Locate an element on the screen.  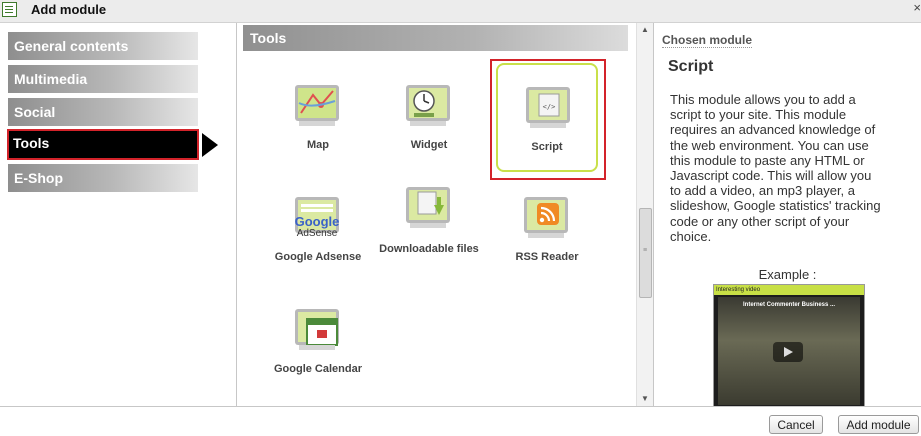
scroll-thumb: ≡ is located at coordinates (645, 253).